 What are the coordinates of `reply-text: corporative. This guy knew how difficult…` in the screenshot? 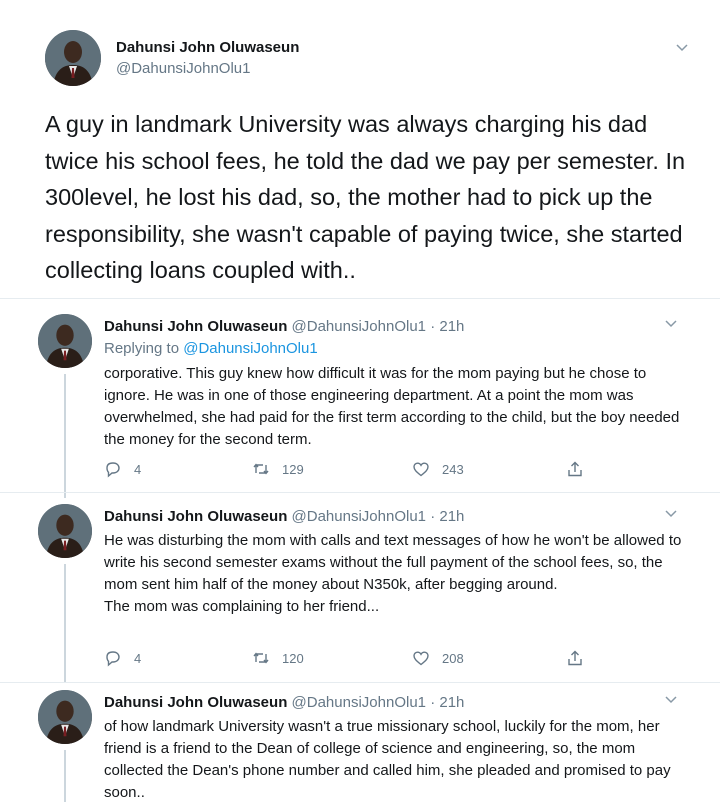 It's located at (392, 406).